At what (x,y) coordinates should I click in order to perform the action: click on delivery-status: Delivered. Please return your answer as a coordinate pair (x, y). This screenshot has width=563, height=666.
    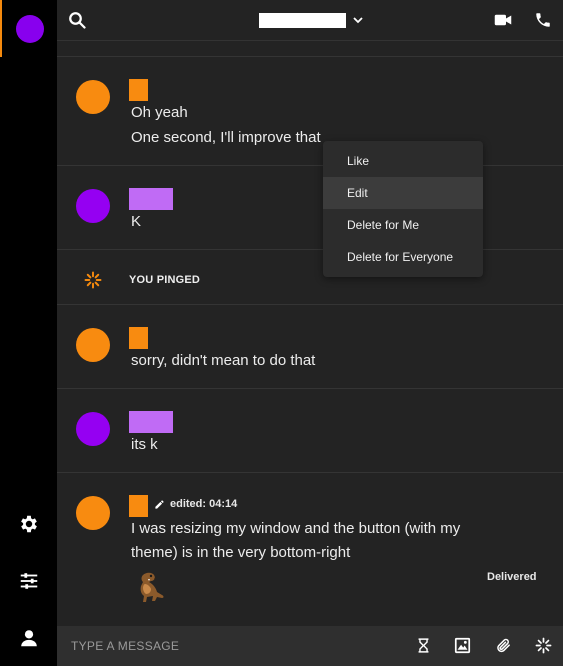
    Looking at the image, I should click on (512, 577).